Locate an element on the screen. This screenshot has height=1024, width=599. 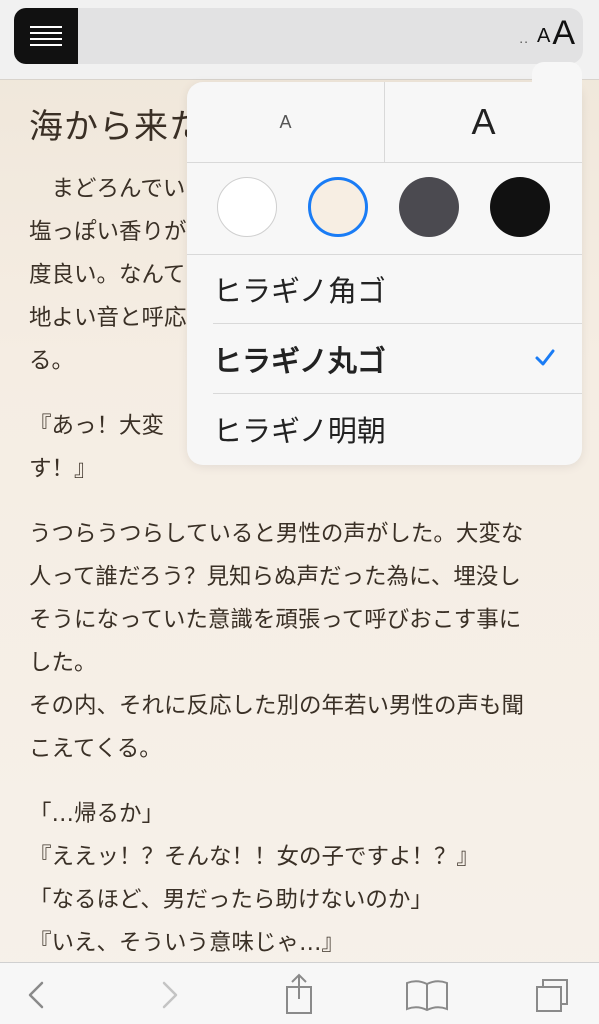
reader-list-icon is located at coordinates (46, 36).